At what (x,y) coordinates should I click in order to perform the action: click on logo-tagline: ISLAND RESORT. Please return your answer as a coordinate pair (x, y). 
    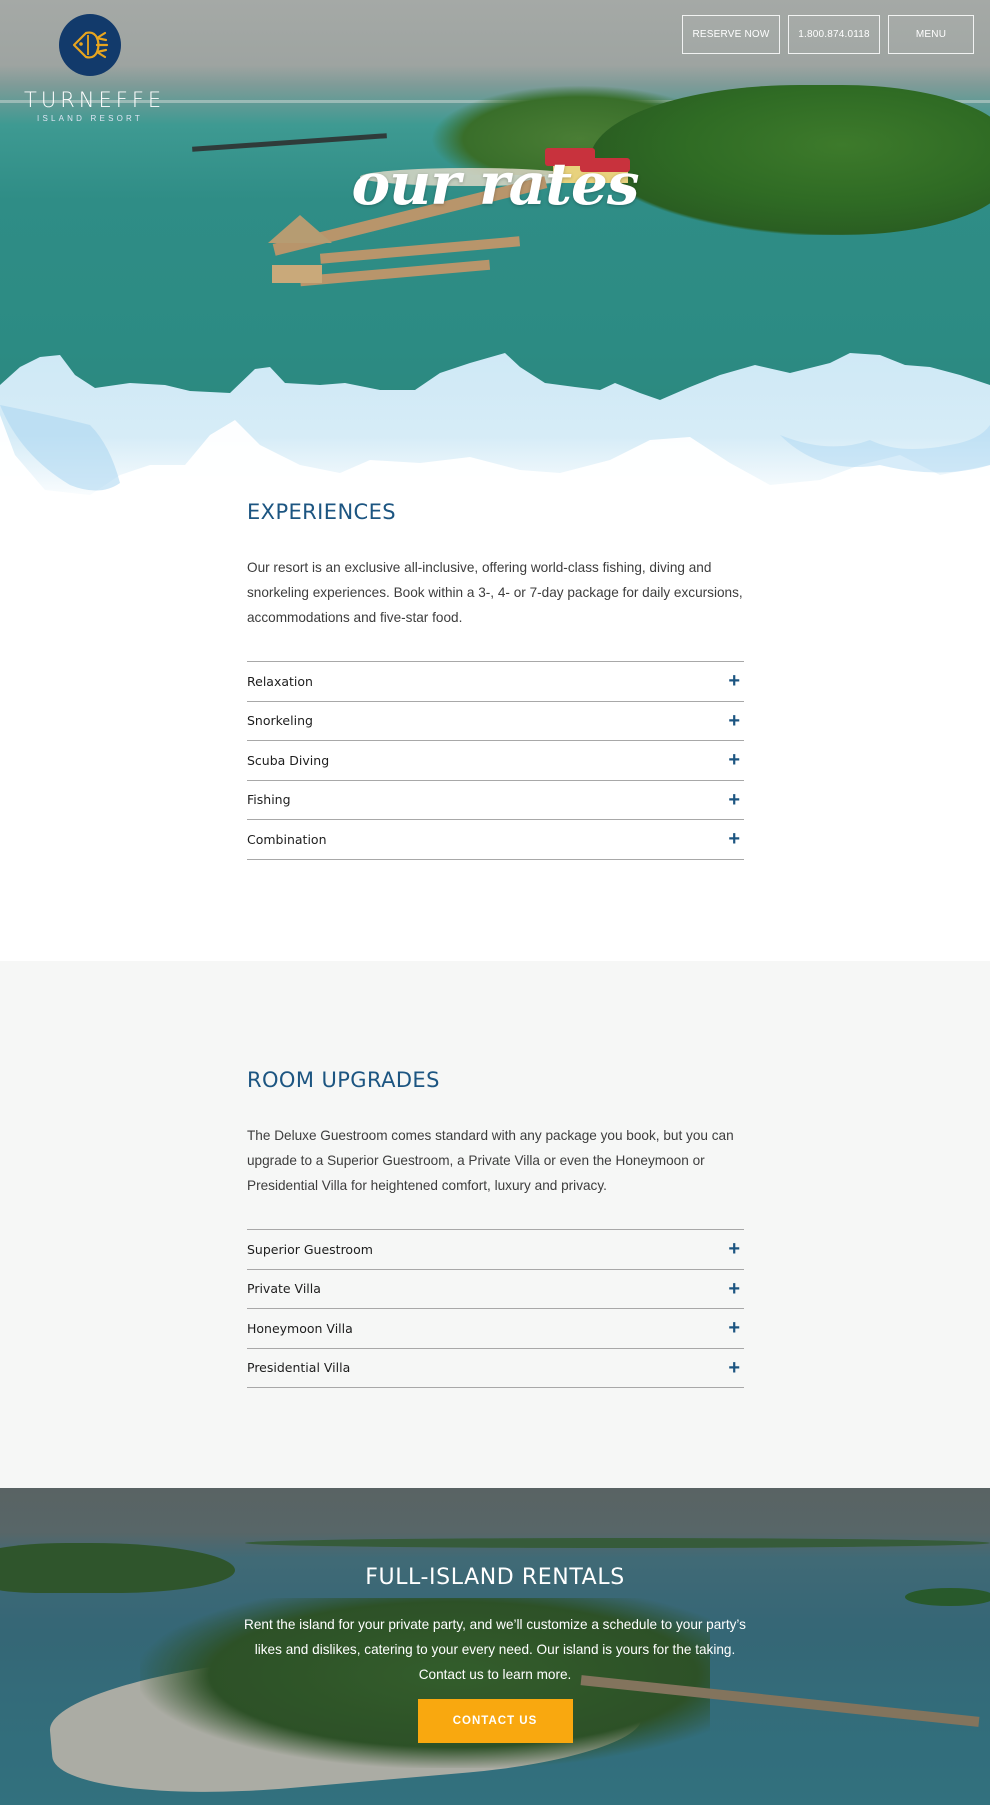
    Looking at the image, I should click on (90, 118).